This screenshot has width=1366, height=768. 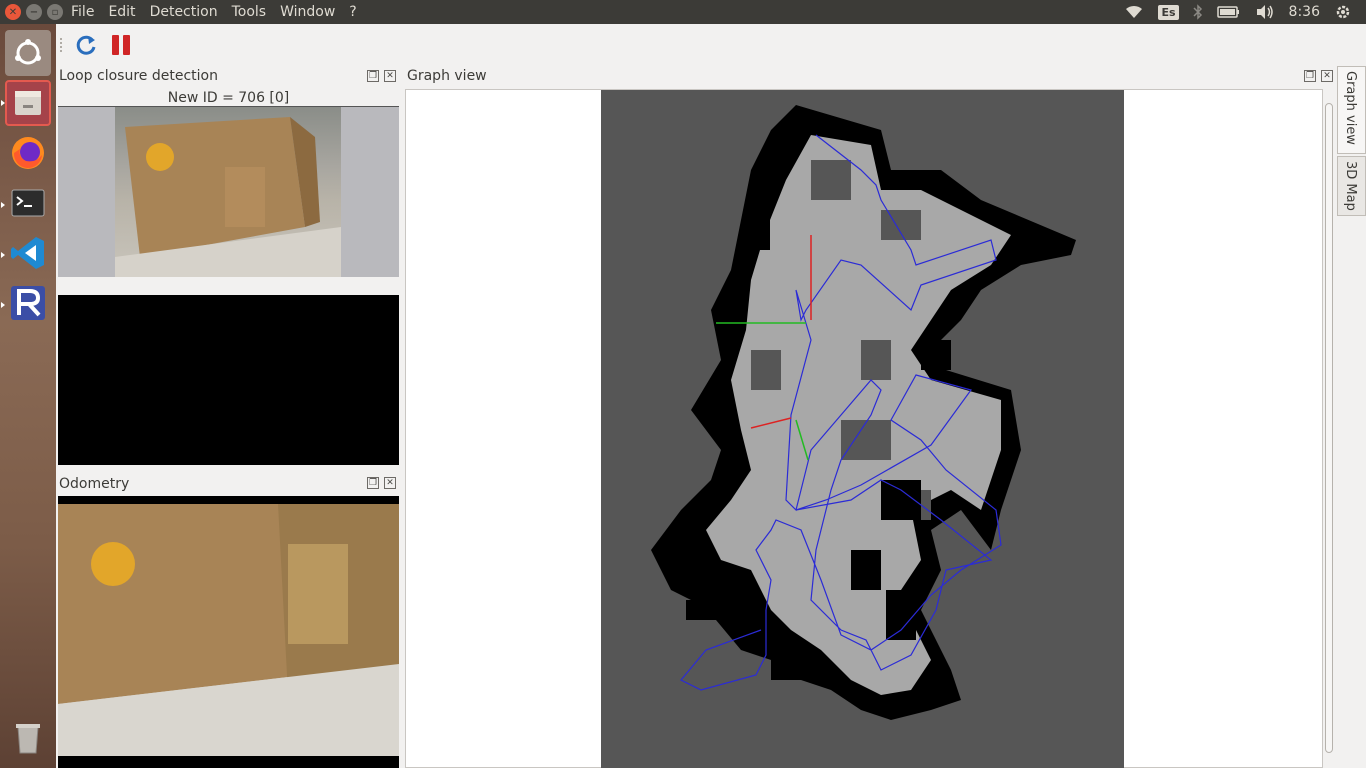 I want to click on graph-view-title: Graph view, so click(x=447, y=76).